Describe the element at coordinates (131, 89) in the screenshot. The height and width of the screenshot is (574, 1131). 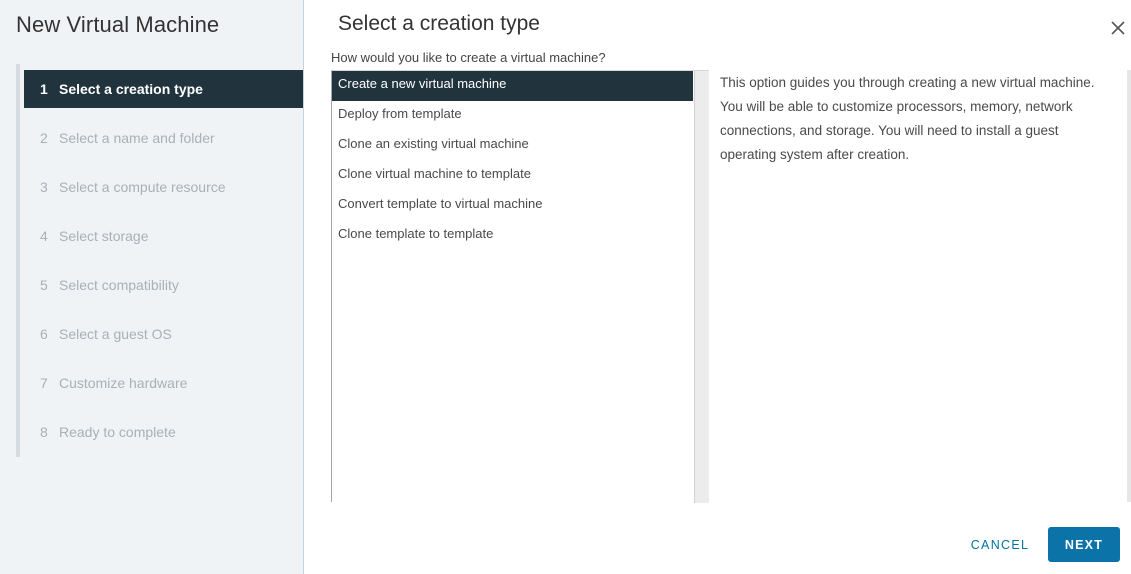
I see `step-label: Select a creation type` at that location.